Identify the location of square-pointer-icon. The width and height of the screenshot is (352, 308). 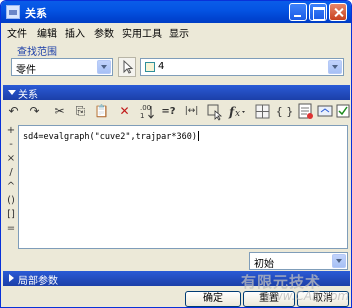
(215, 112).